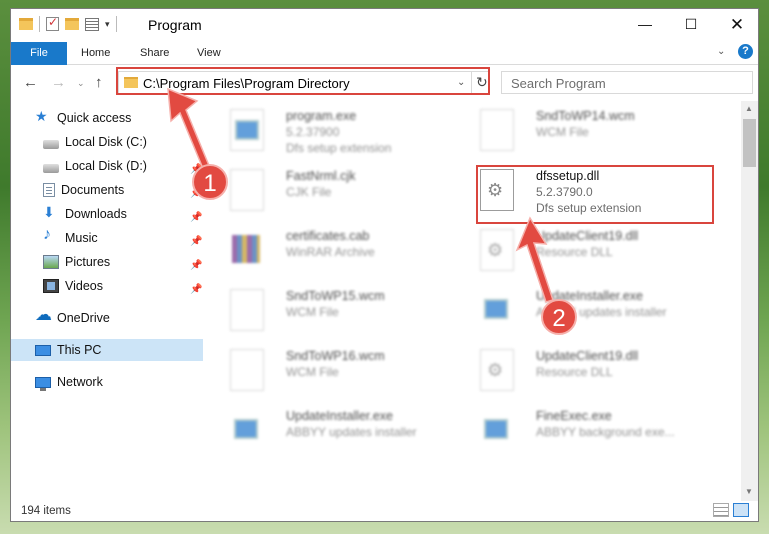 The height and width of the screenshot is (534, 769). Describe the element at coordinates (384, 52) in the screenshot. I see `ribbon-tabs: File Home Share View ⌄ ?` at that location.